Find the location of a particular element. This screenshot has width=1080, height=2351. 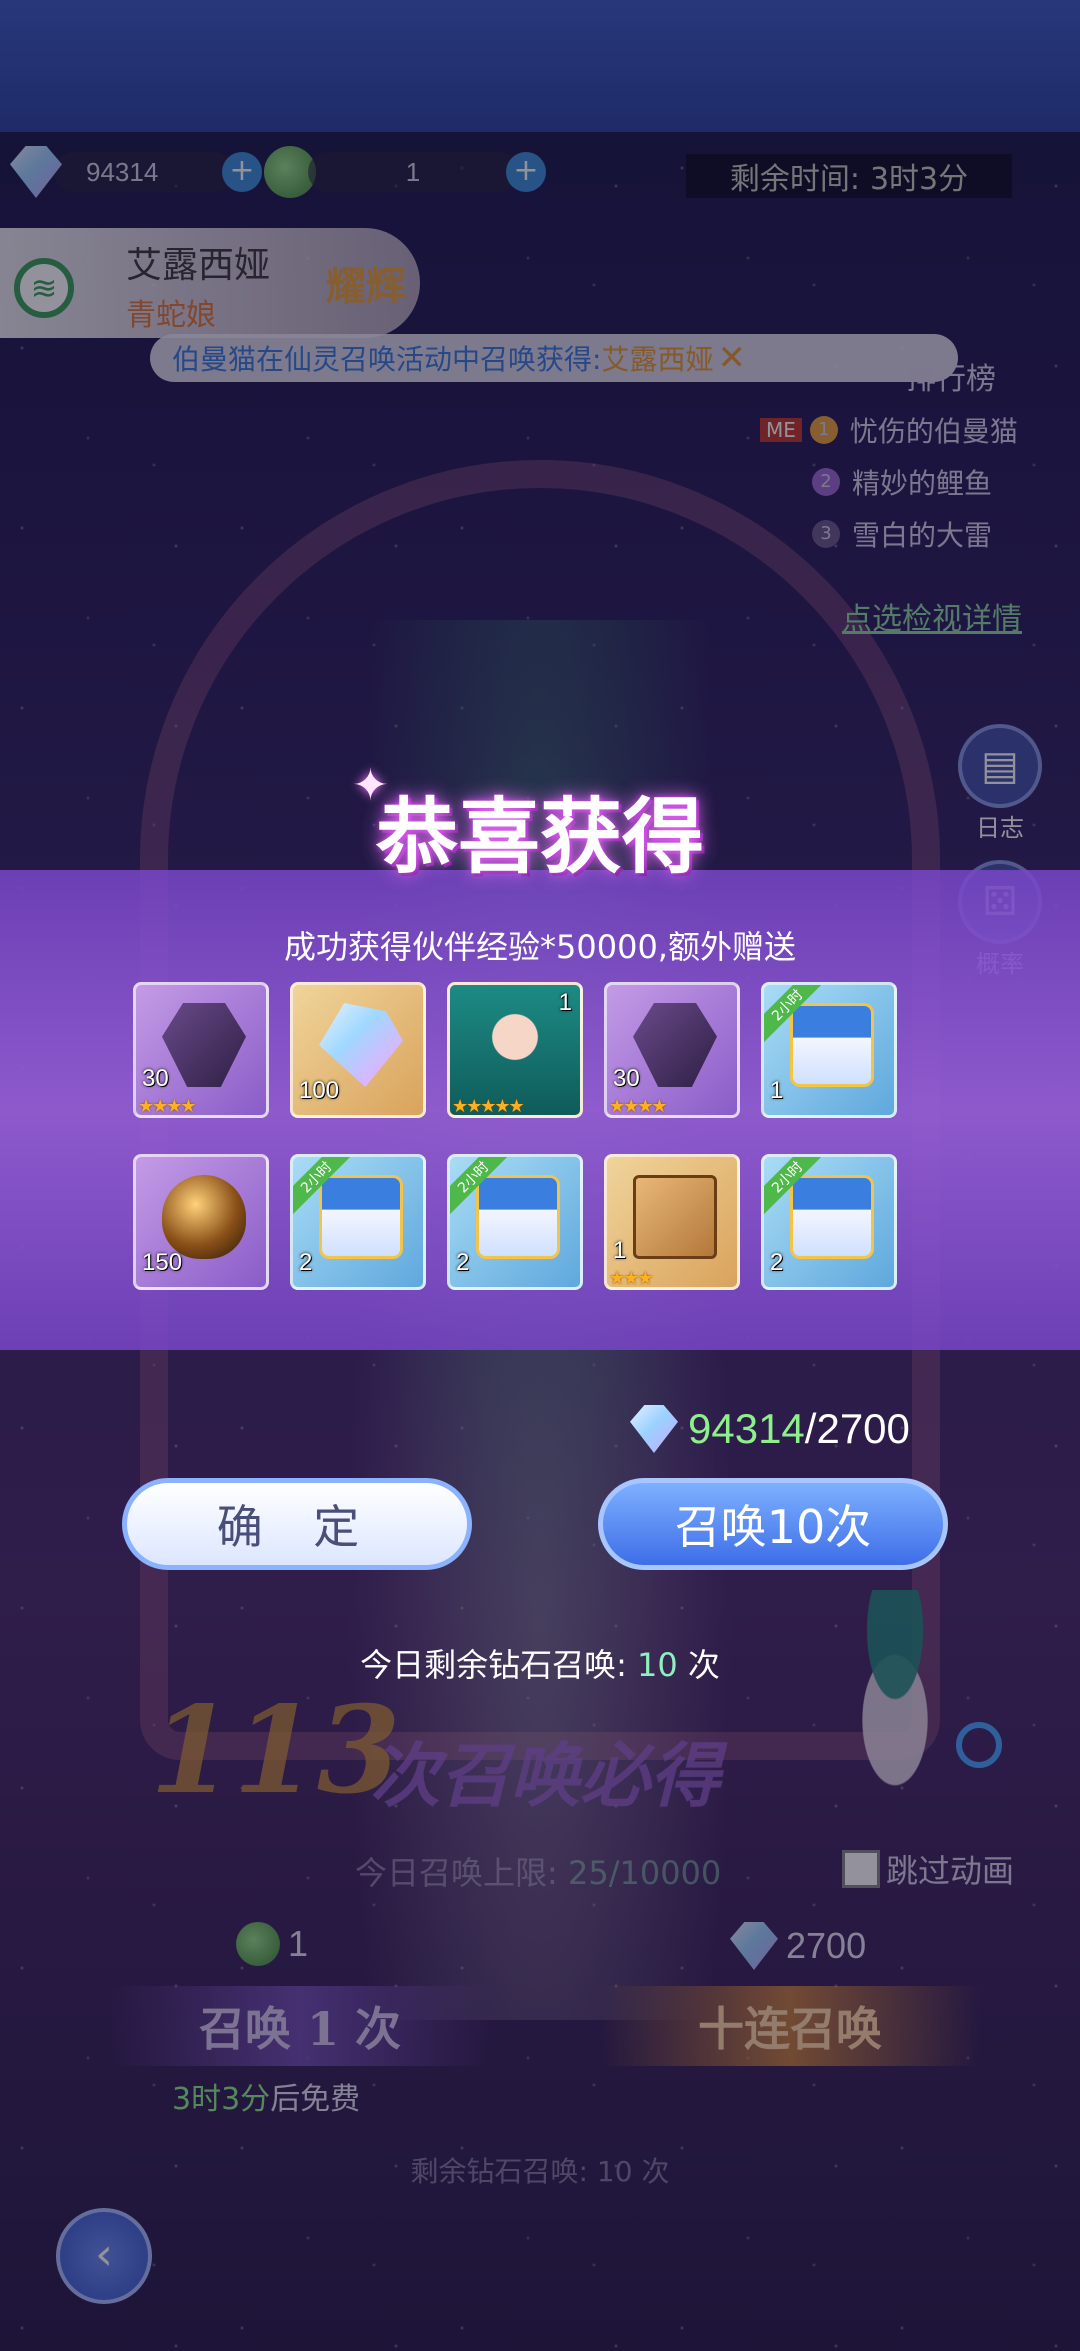

box-icon is located at coordinates (675, 1217).